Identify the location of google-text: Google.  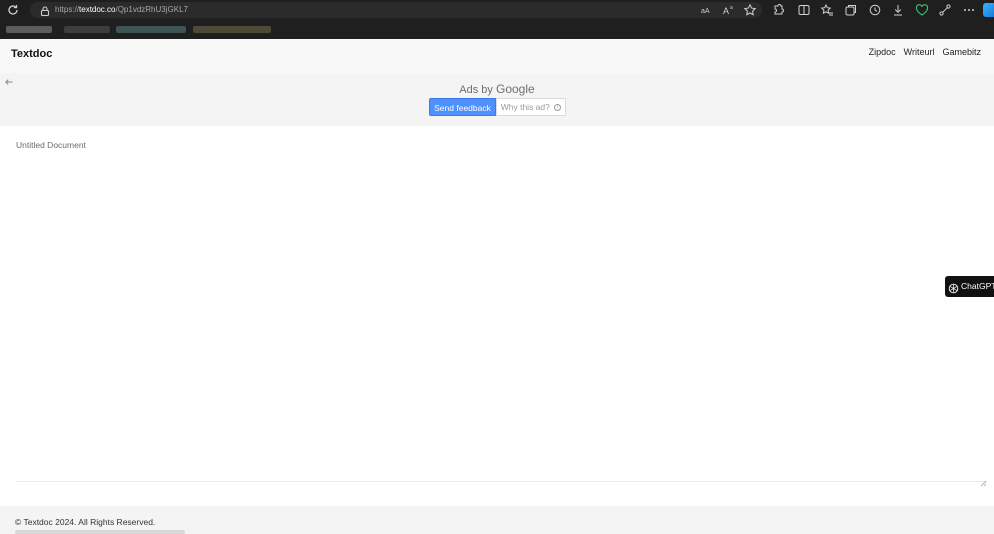
(515, 89).